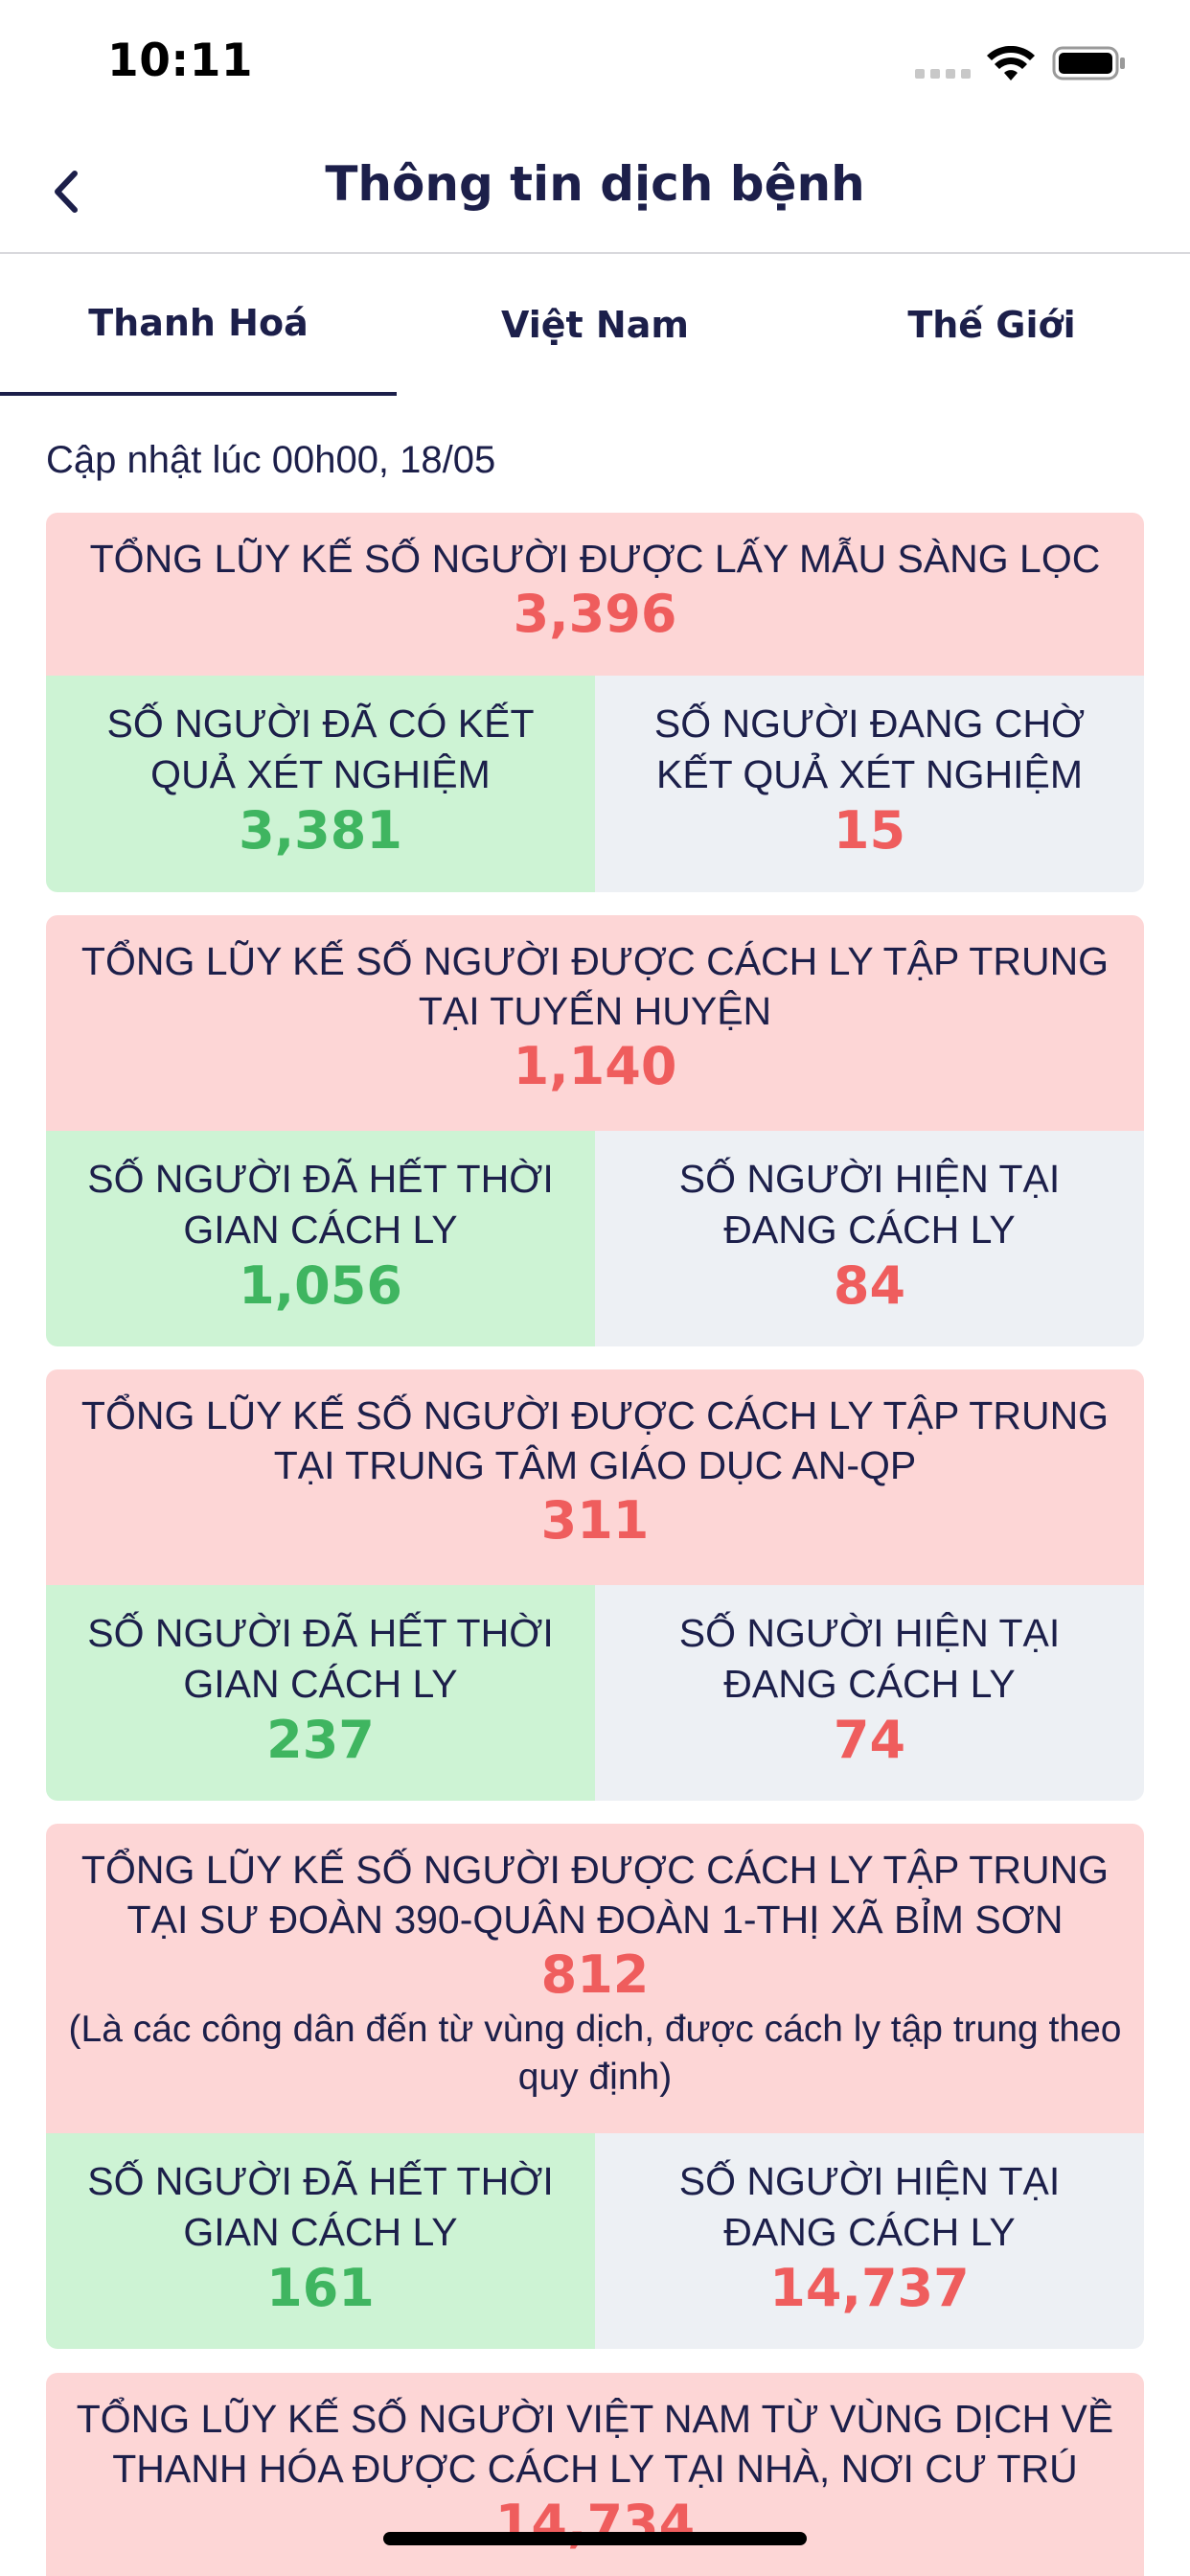 The image size is (1190, 2576). Describe the element at coordinates (595, 1974) in the screenshot. I see `card-total: 812` at that location.